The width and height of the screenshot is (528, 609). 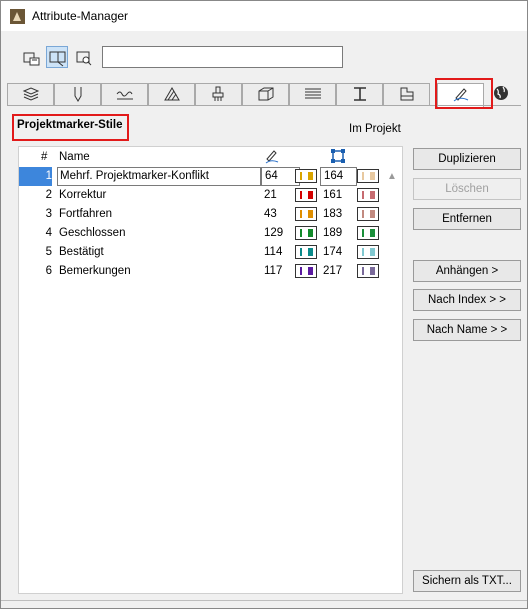 I want to click on table-row: 1 Mehrf. Projektmarker-Konflikt 64 164, so click(x=210, y=176).